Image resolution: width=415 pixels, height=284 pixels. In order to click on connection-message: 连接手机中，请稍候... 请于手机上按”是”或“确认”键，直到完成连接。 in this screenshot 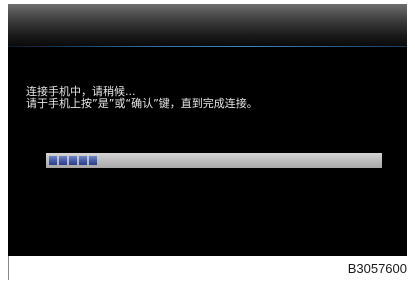, I will do `click(142, 98)`.